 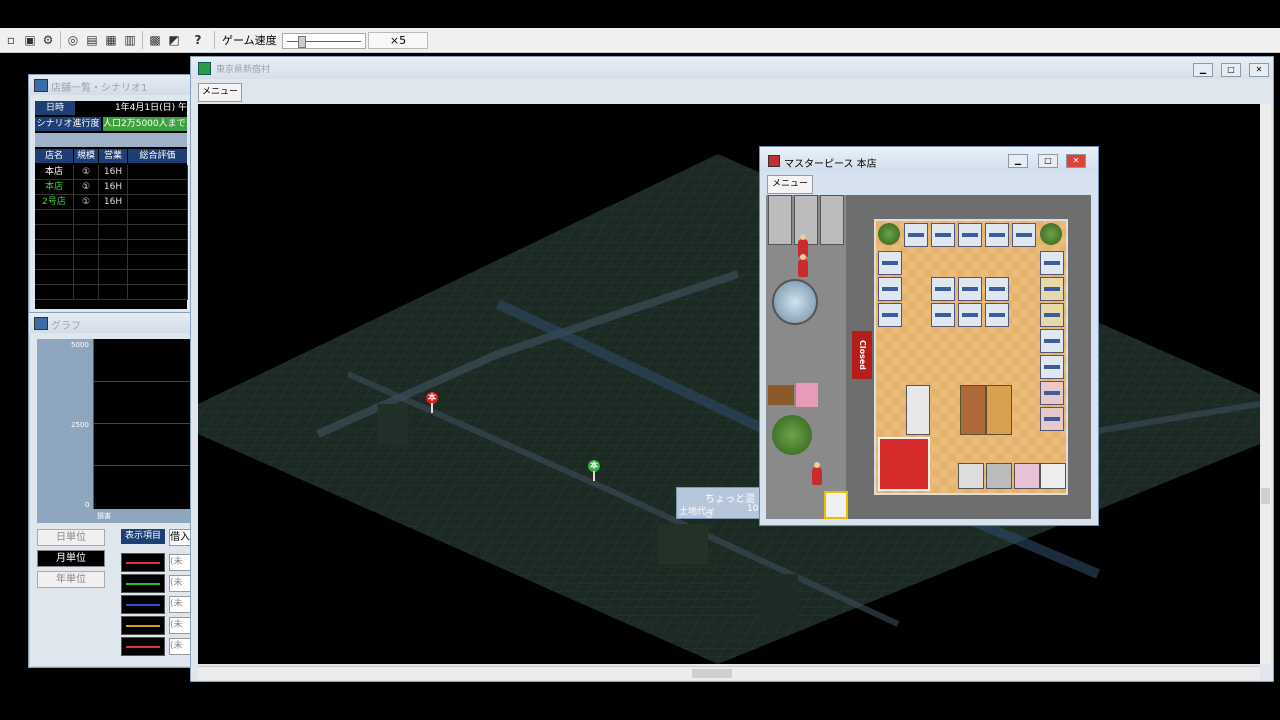 I want to click on store-pin-red: 本, so click(x=432, y=402).